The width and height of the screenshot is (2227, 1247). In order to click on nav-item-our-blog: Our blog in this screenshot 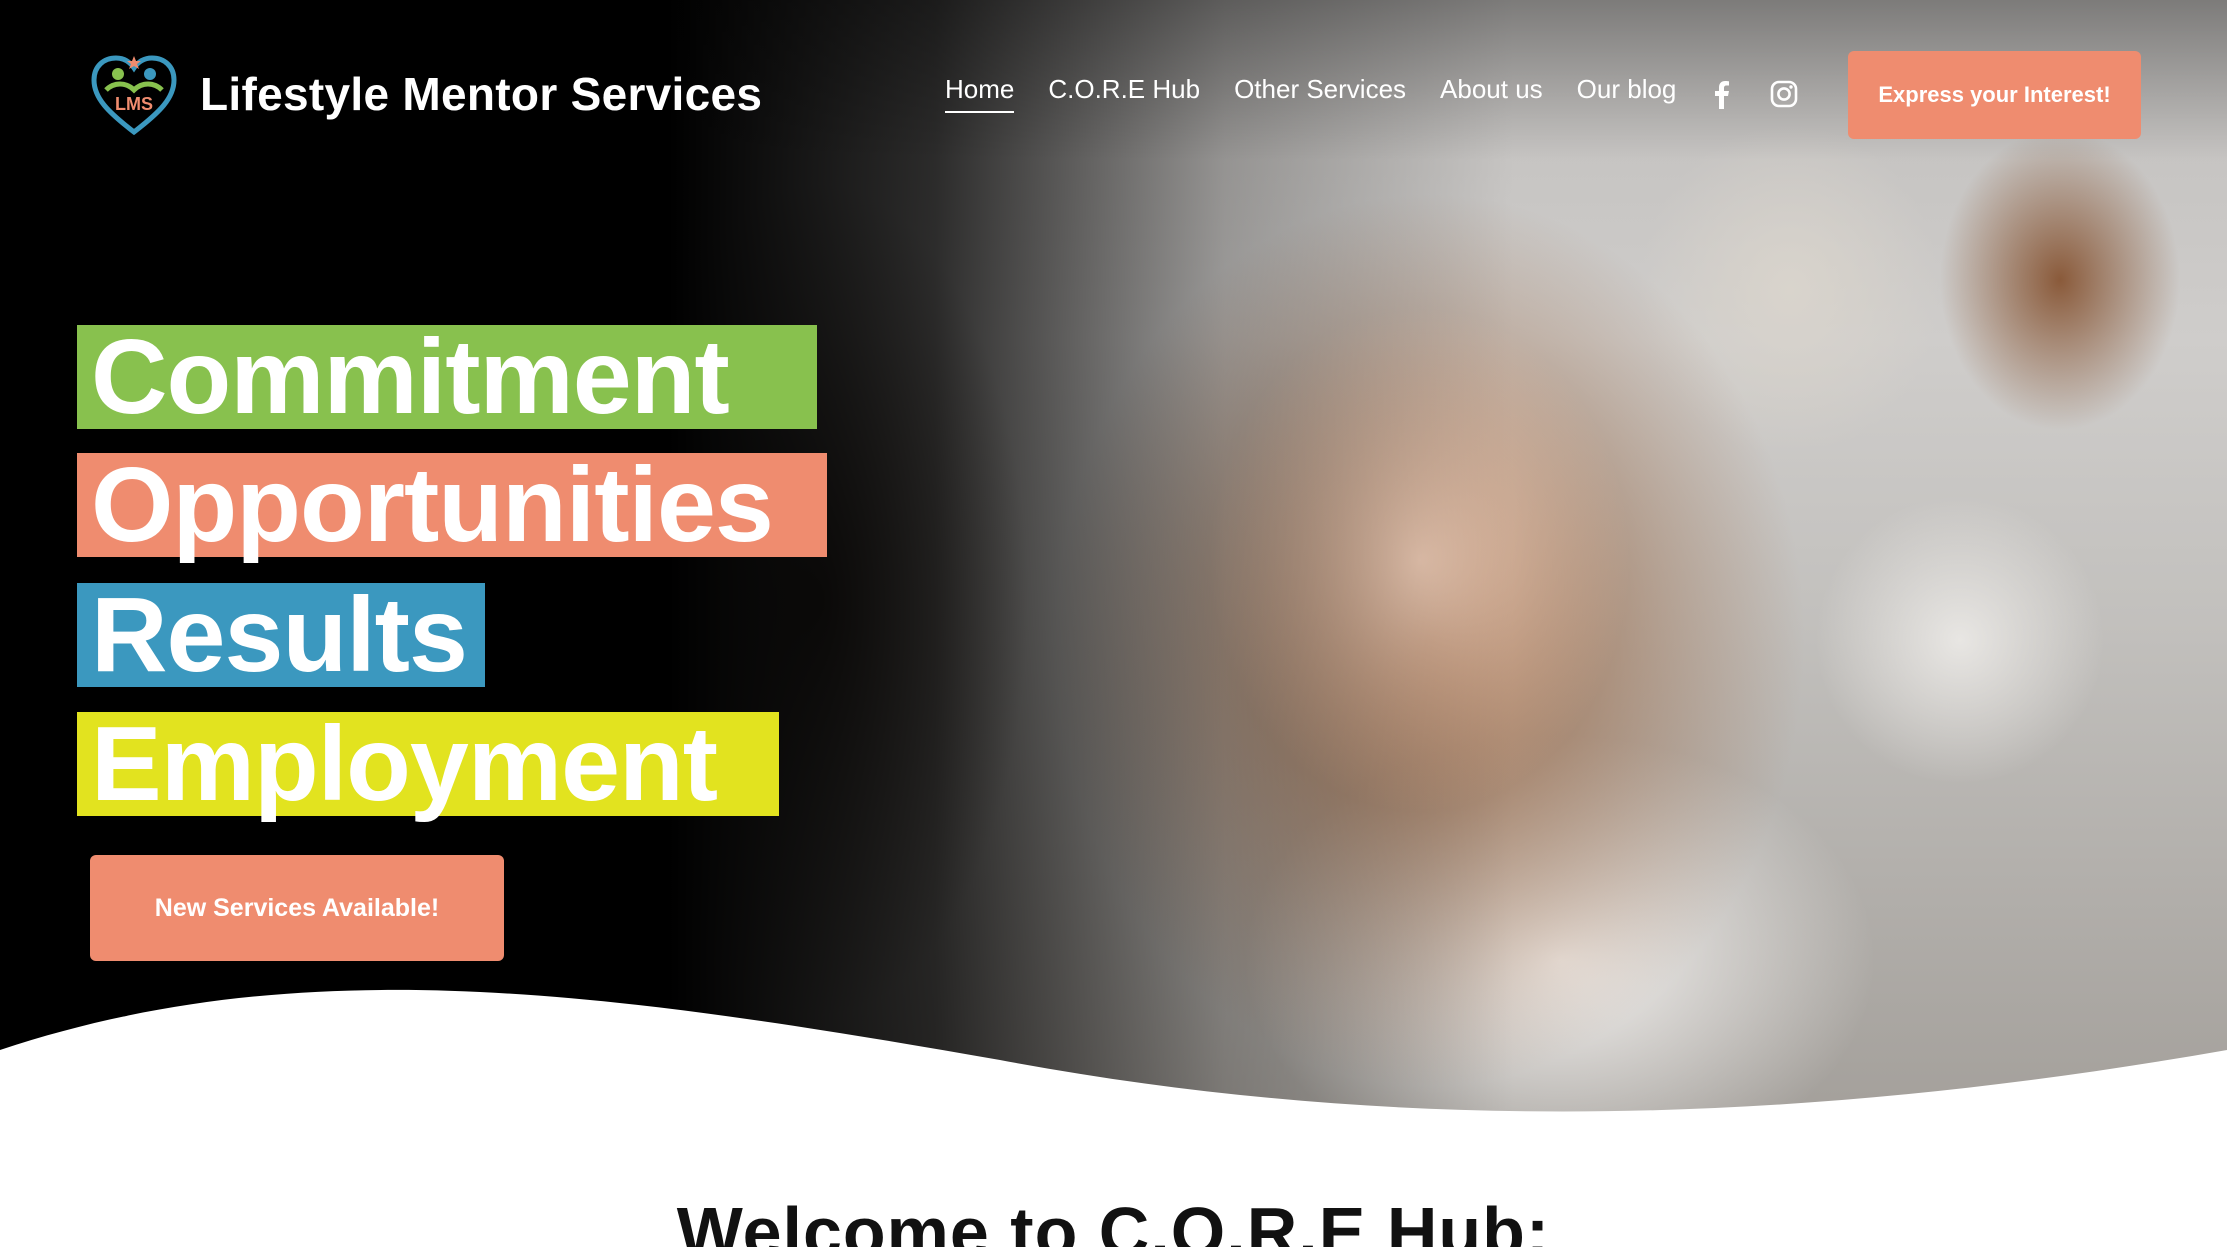, I will do `click(1627, 93)`.